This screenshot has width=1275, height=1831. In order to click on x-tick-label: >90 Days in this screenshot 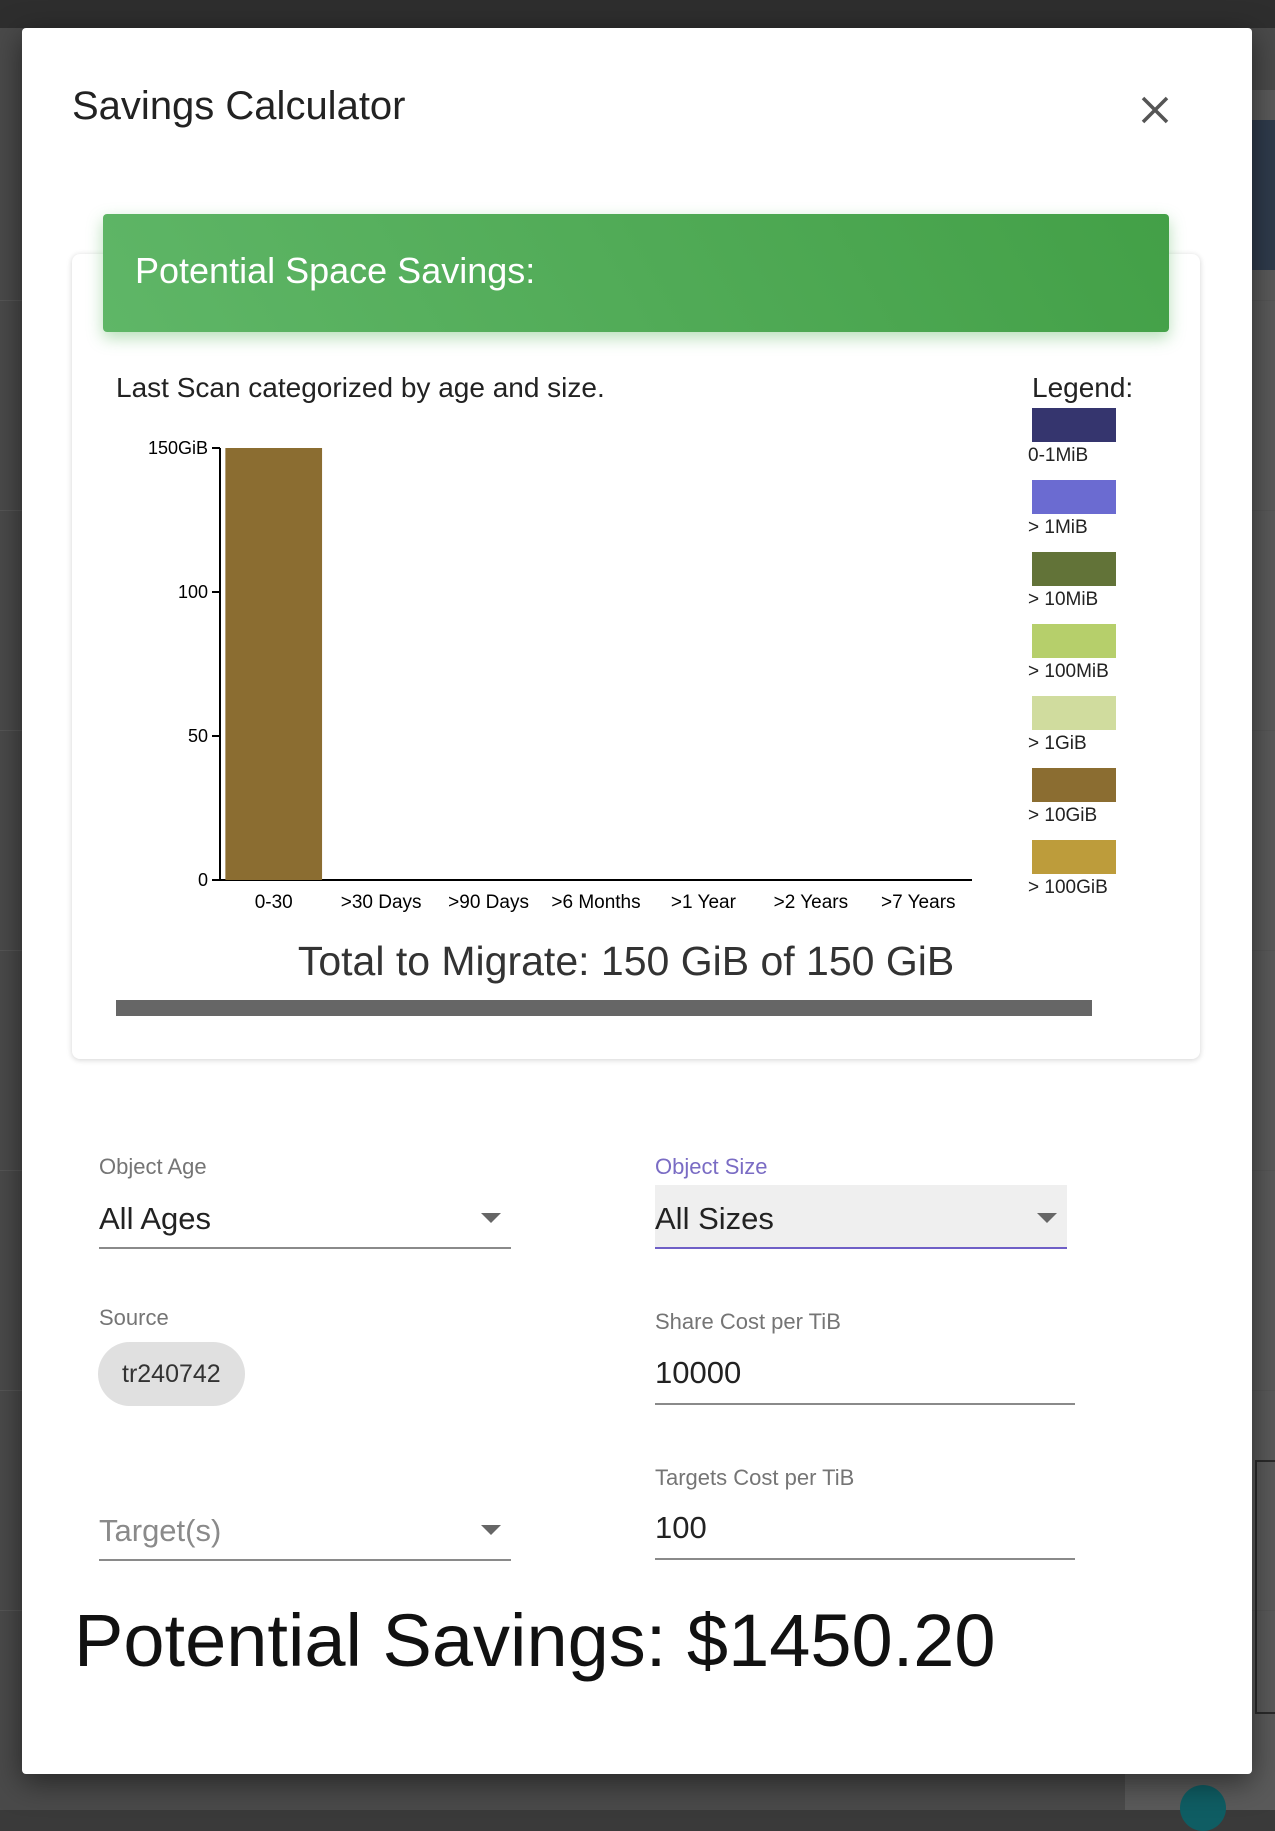, I will do `click(488, 902)`.